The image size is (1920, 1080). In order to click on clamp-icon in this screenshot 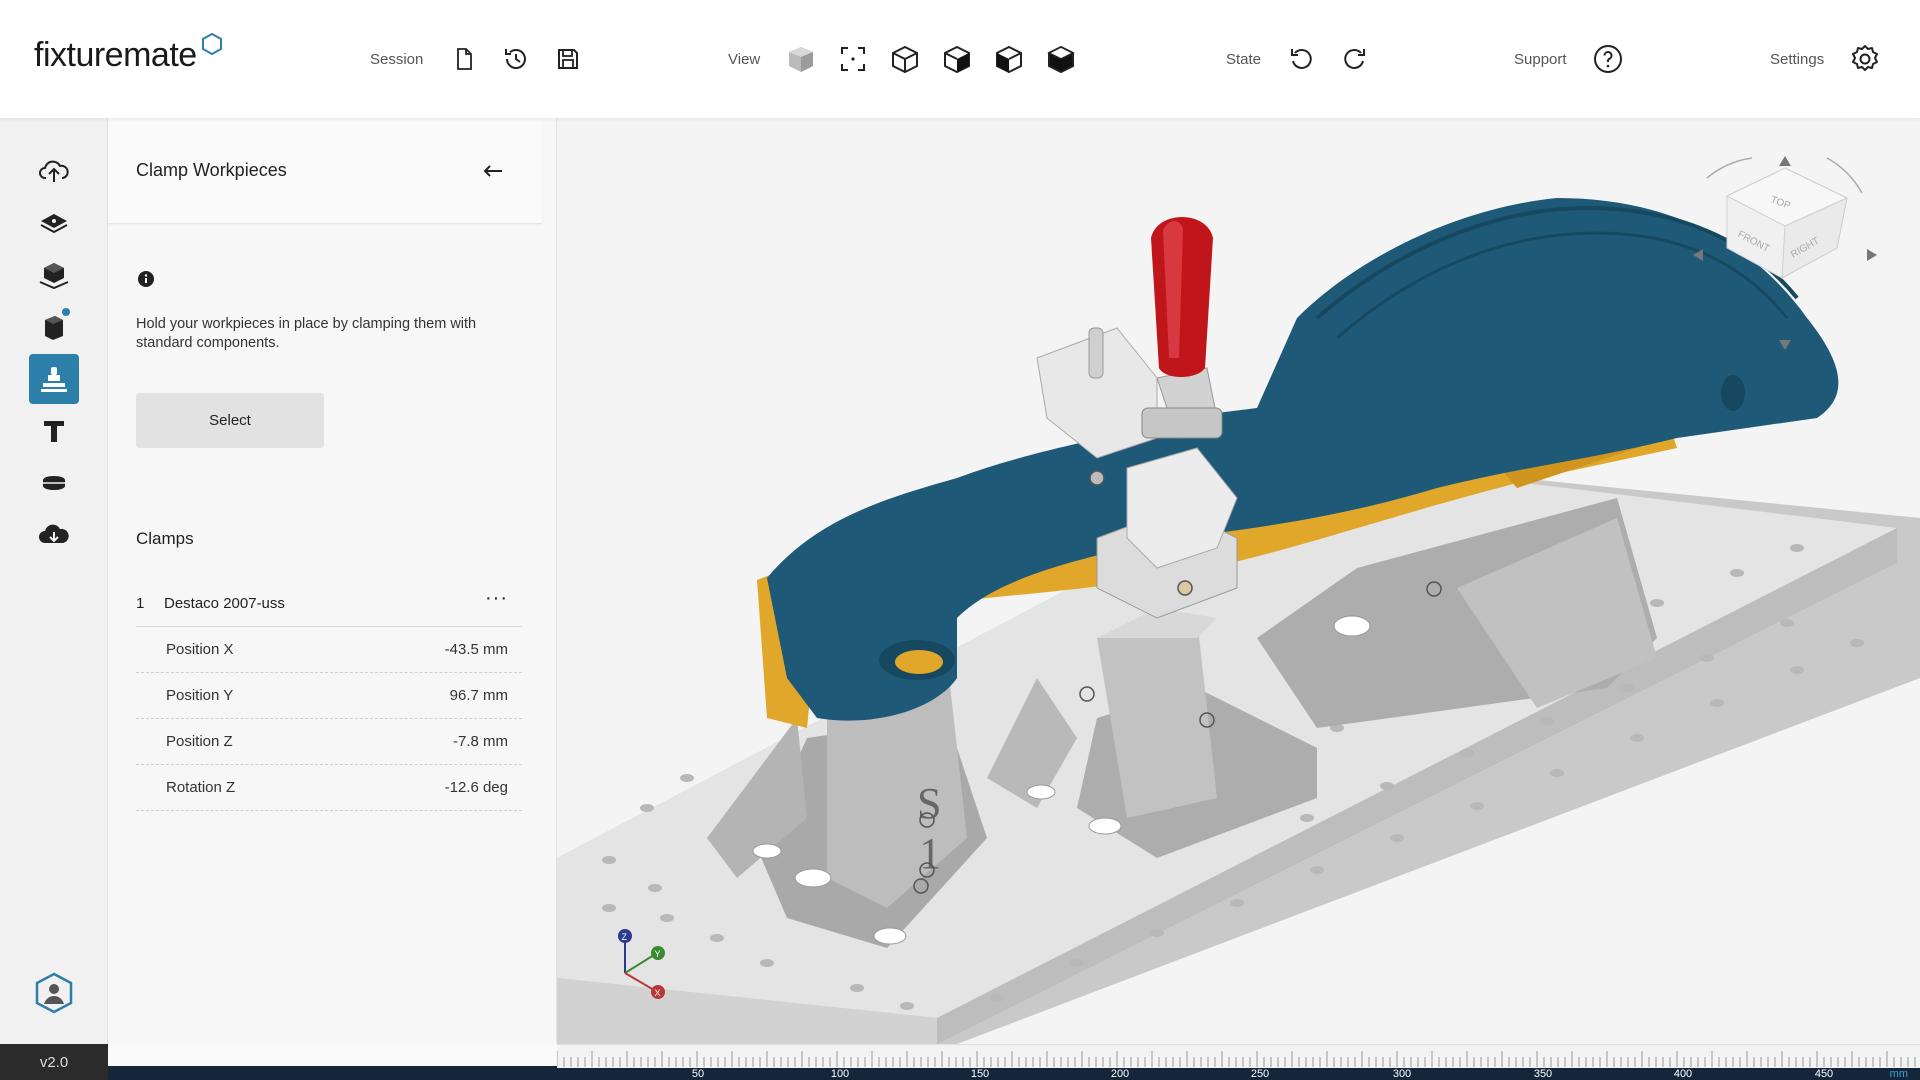, I will do `click(54, 379)`.